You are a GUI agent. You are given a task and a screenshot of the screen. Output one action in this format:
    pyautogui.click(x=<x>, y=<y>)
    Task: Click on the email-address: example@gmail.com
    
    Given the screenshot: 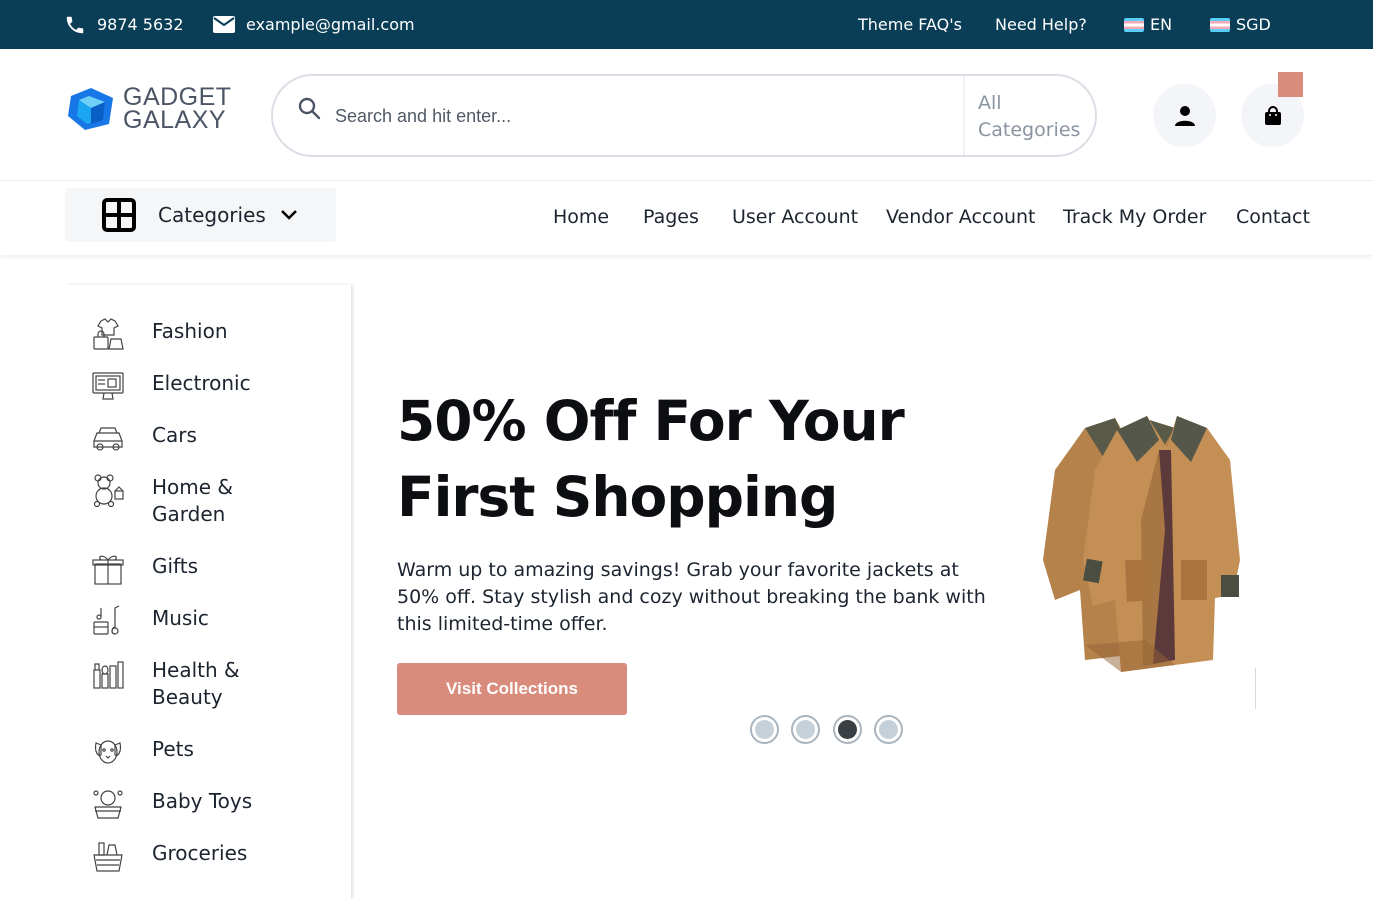 What is the action you would take?
    pyautogui.click(x=330, y=24)
    